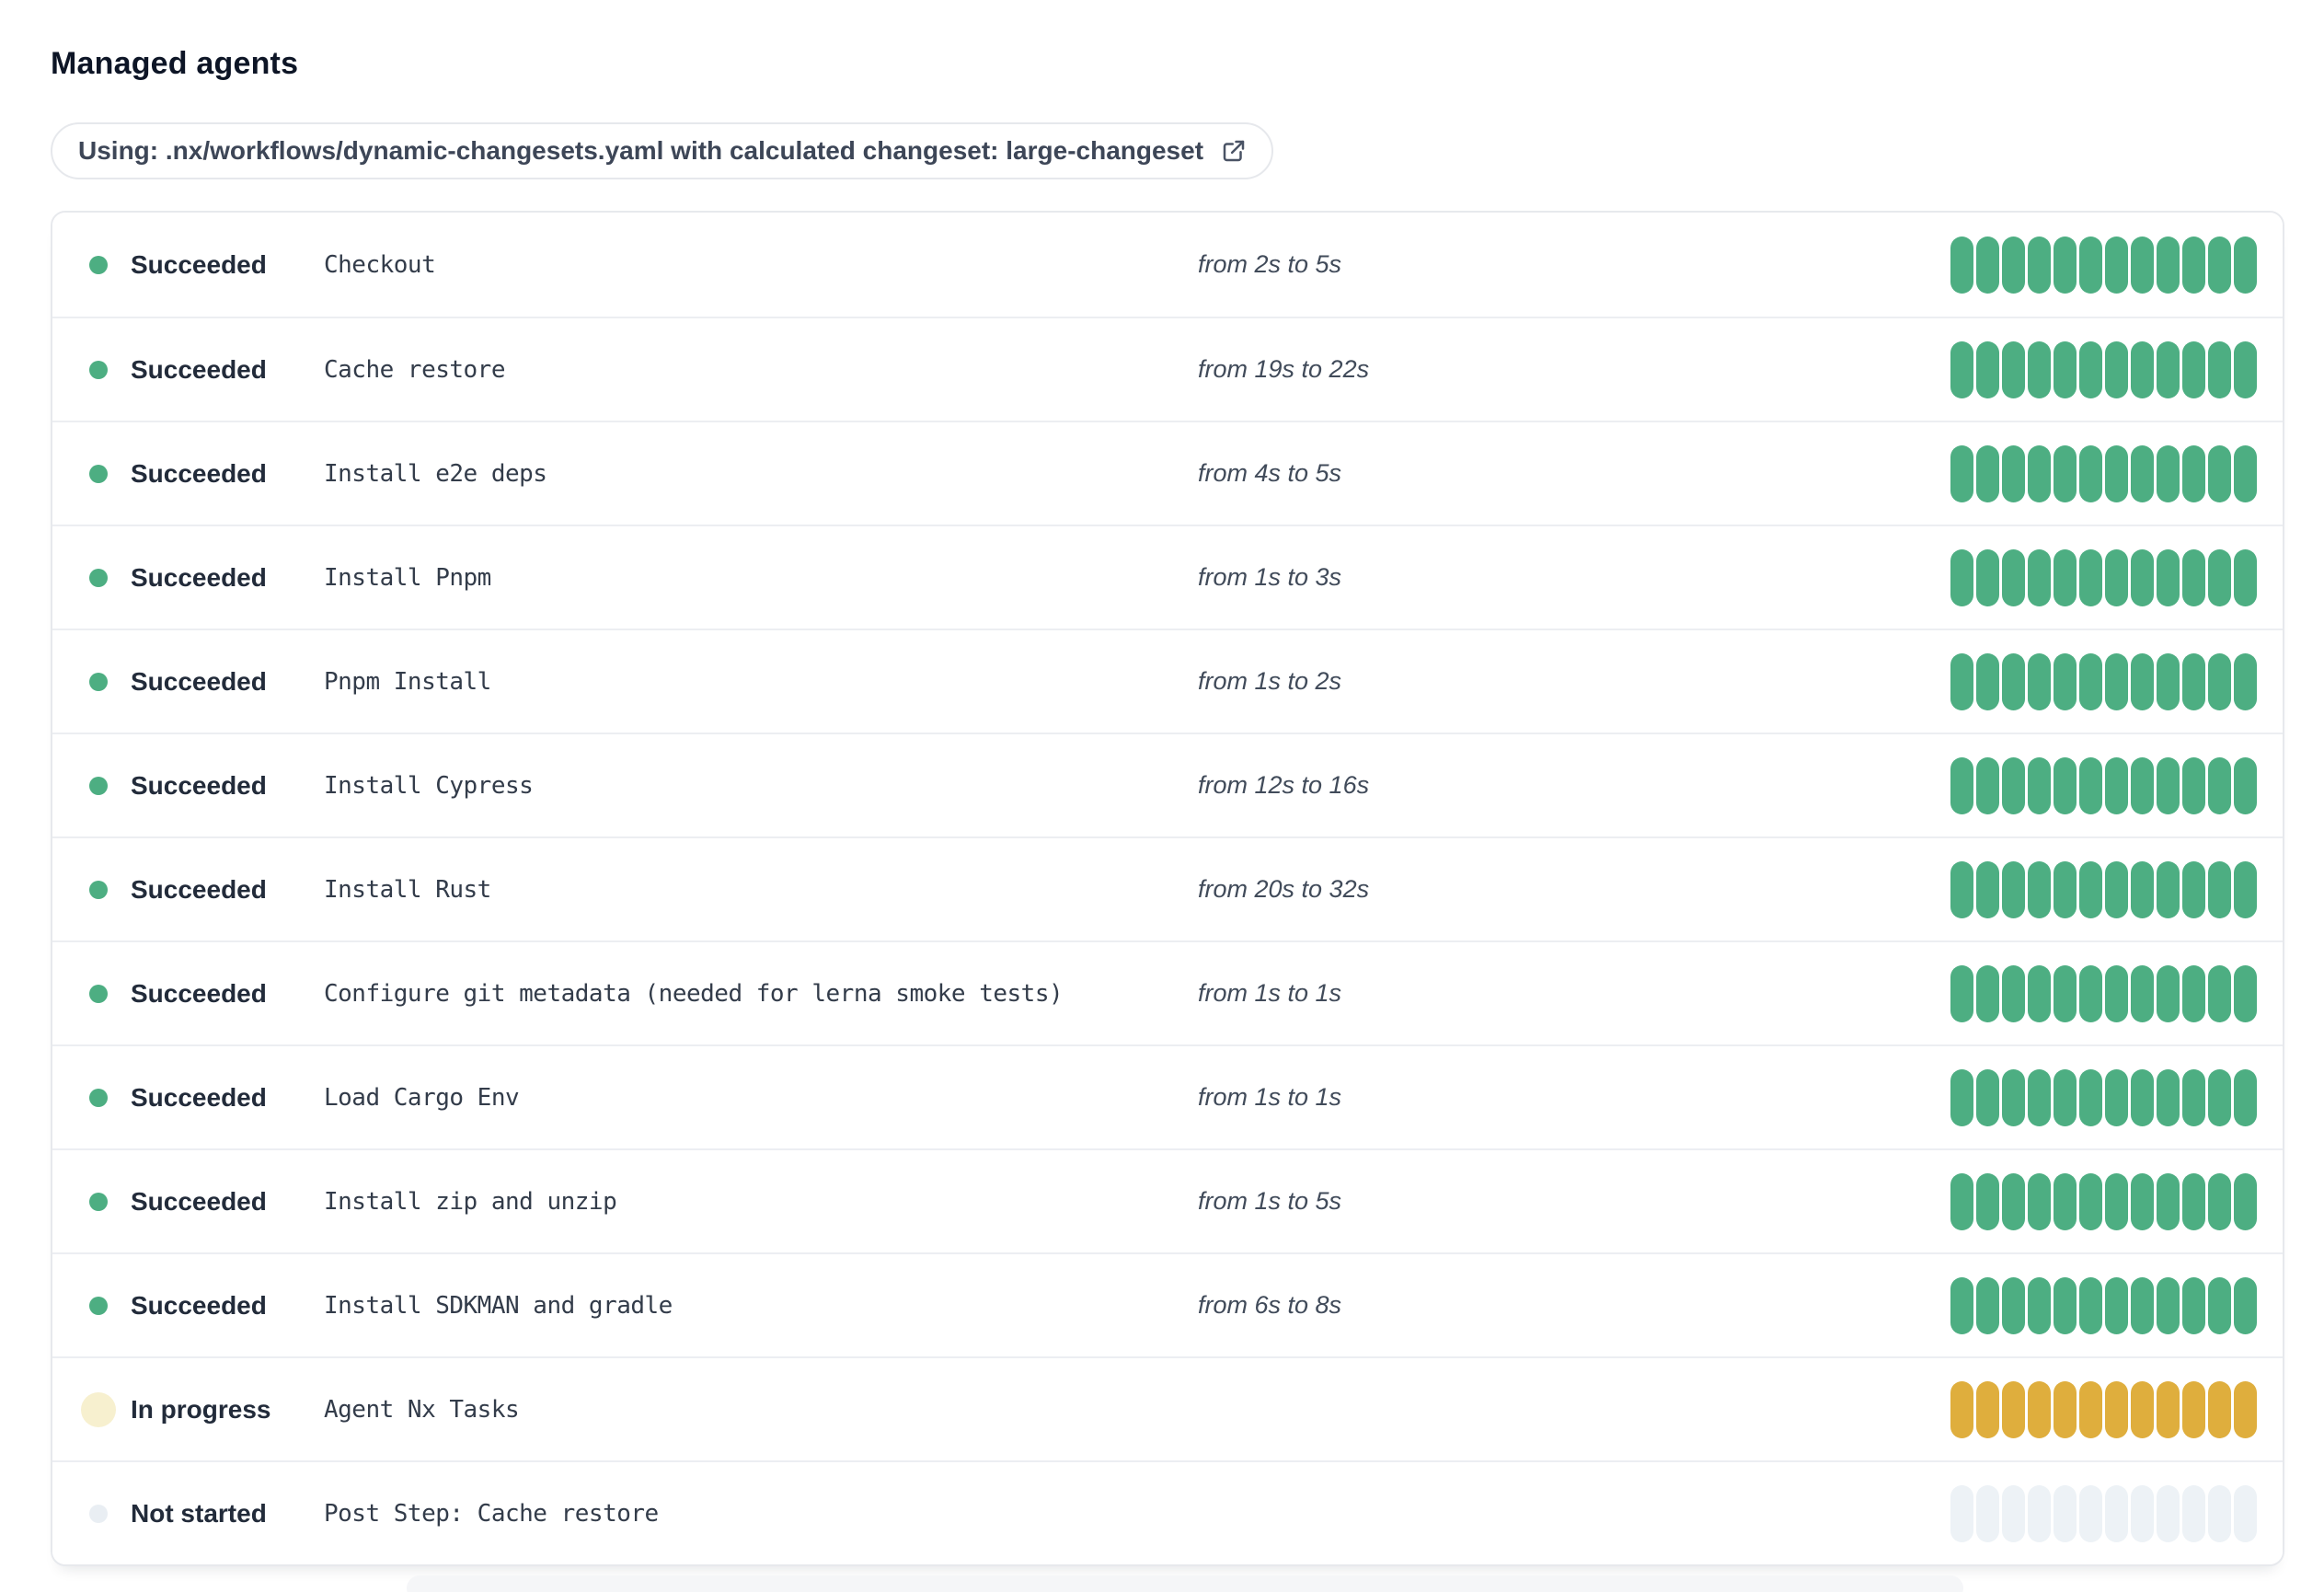 The width and height of the screenshot is (2324, 1592). Describe the element at coordinates (1234, 151) in the screenshot. I see `external-link-icon` at that location.